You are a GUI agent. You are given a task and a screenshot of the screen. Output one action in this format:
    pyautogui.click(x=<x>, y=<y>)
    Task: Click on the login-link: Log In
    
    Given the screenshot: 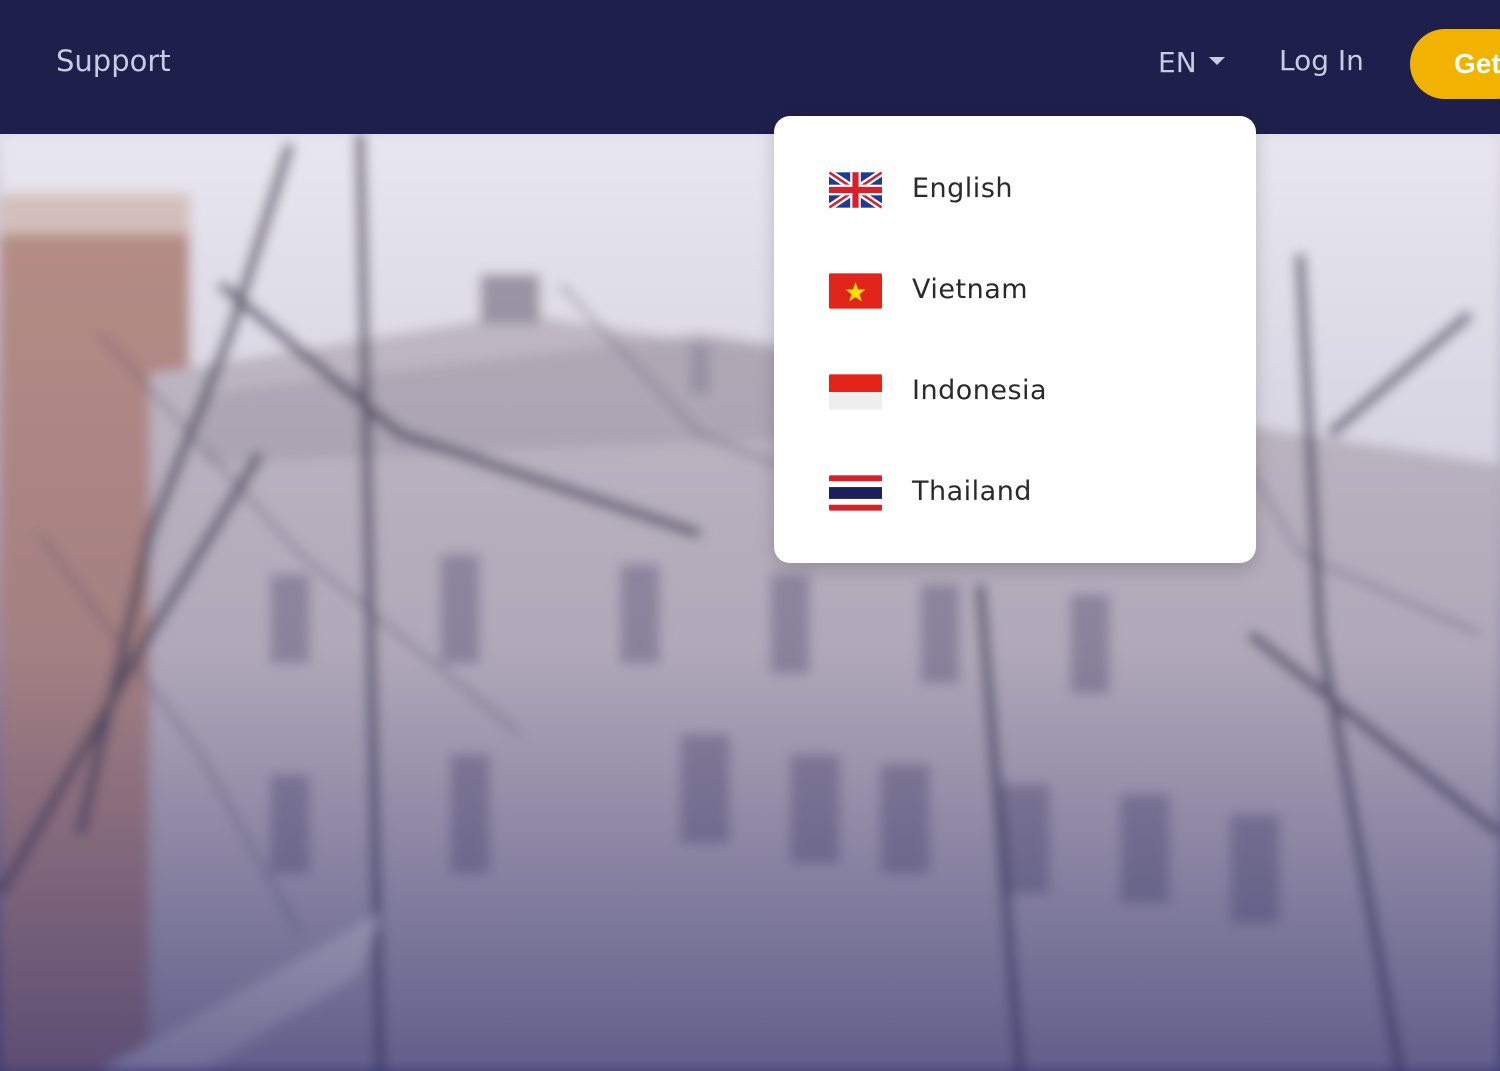 What is the action you would take?
    pyautogui.click(x=1321, y=60)
    